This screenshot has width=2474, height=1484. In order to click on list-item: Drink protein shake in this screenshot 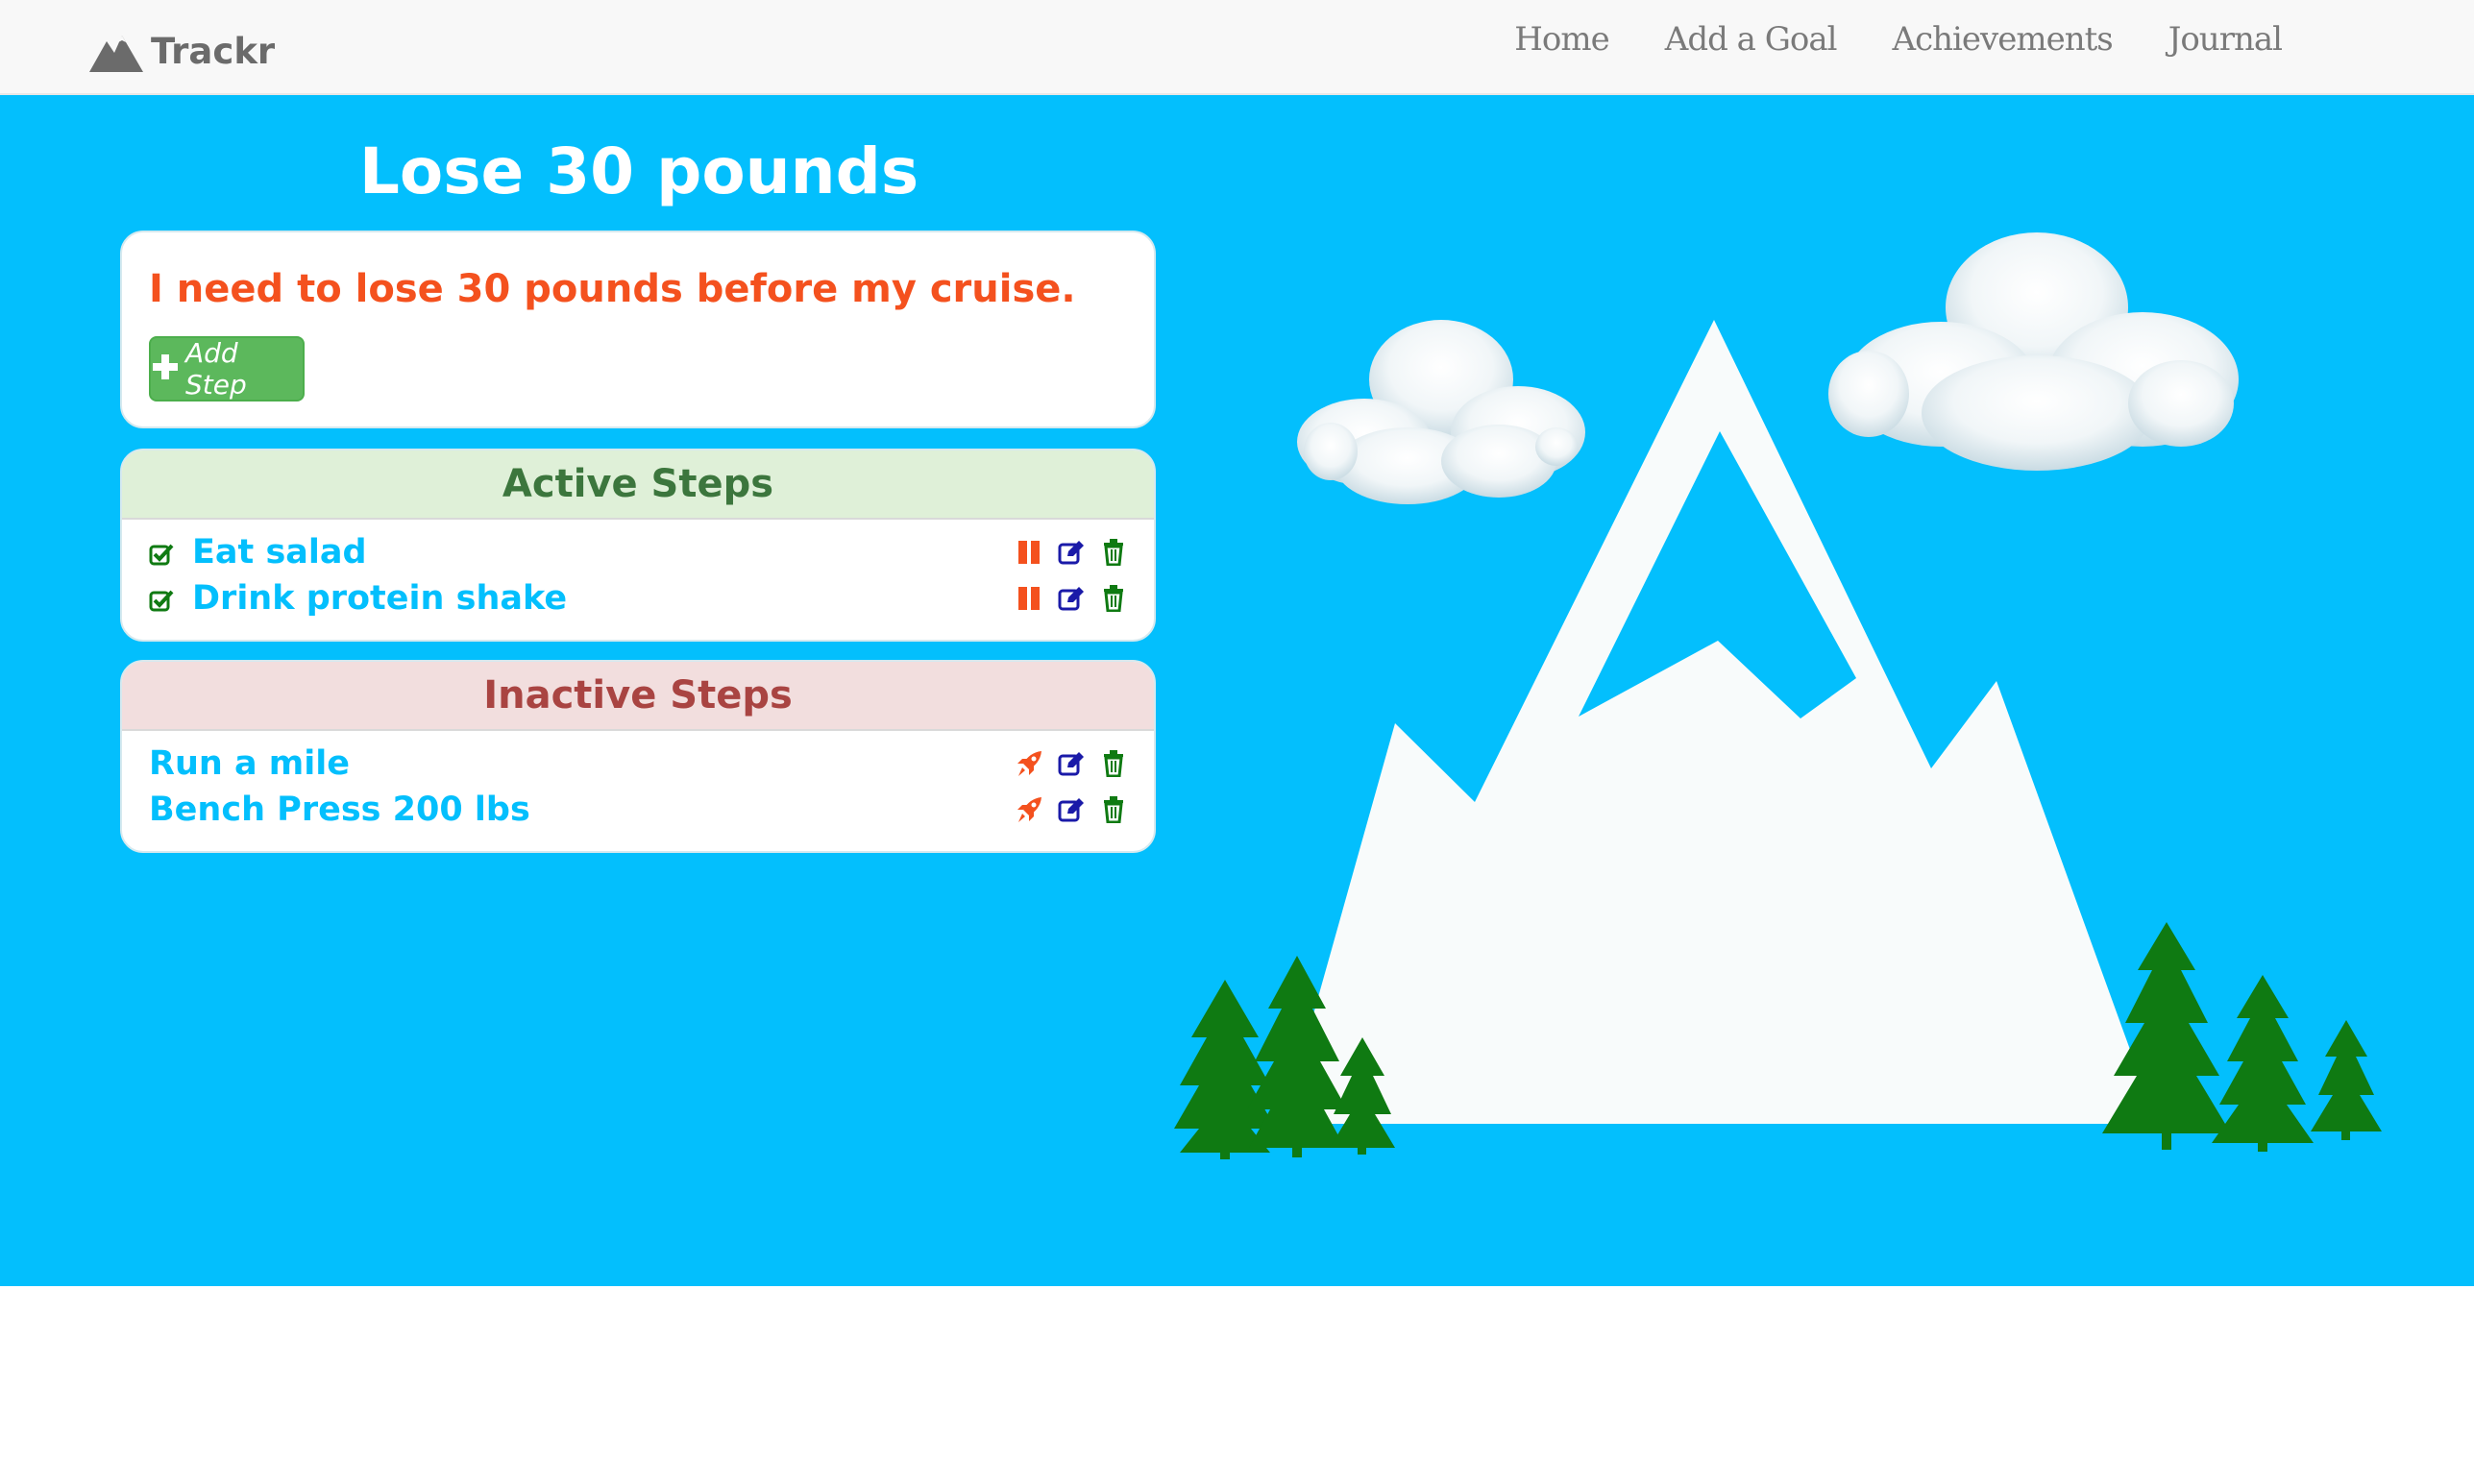, I will do `click(638, 598)`.